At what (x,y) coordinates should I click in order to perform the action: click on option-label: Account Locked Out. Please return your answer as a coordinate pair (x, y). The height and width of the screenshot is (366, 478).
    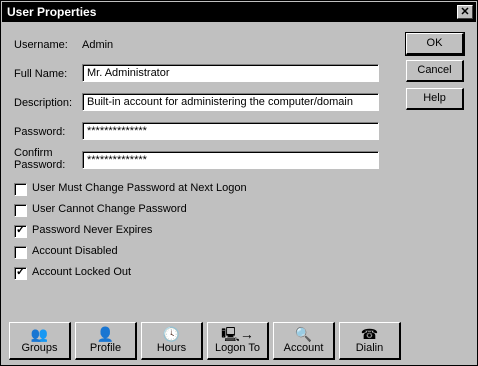
    Looking at the image, I should click on (82, 272).